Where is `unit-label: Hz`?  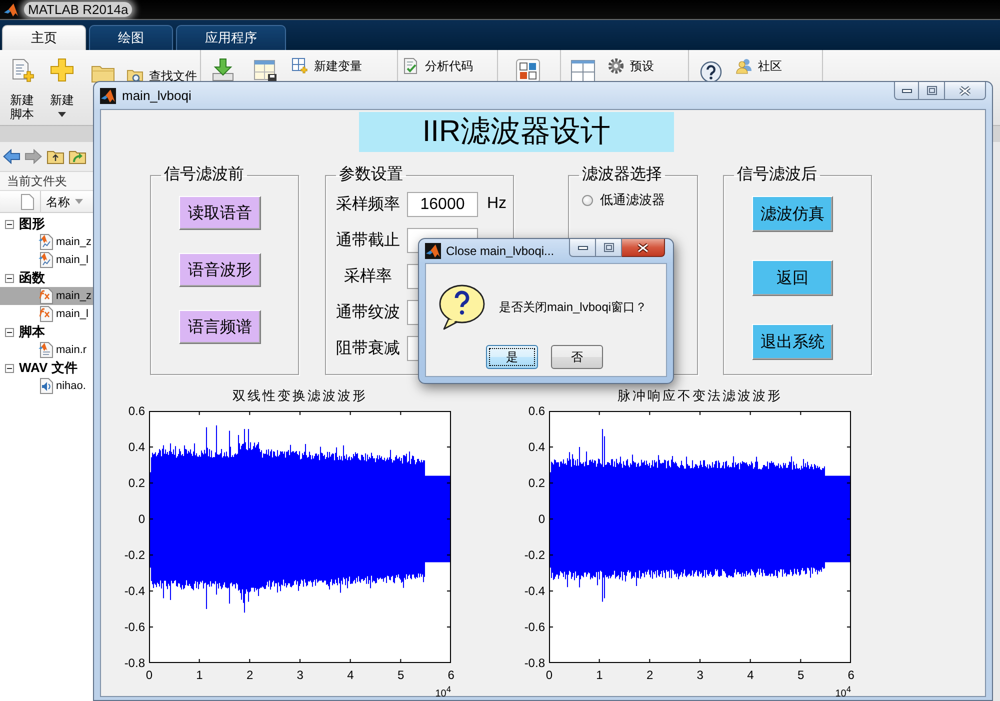
unit-label: Hz is located at coordinates (497, 204).